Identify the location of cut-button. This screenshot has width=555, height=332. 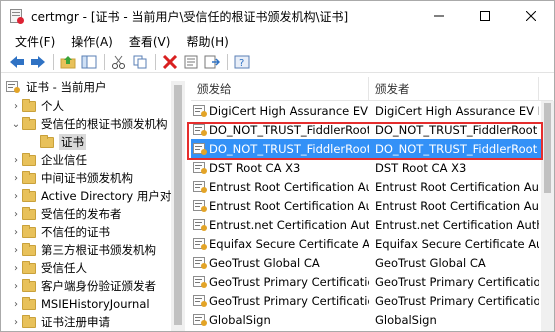
(119, 62).